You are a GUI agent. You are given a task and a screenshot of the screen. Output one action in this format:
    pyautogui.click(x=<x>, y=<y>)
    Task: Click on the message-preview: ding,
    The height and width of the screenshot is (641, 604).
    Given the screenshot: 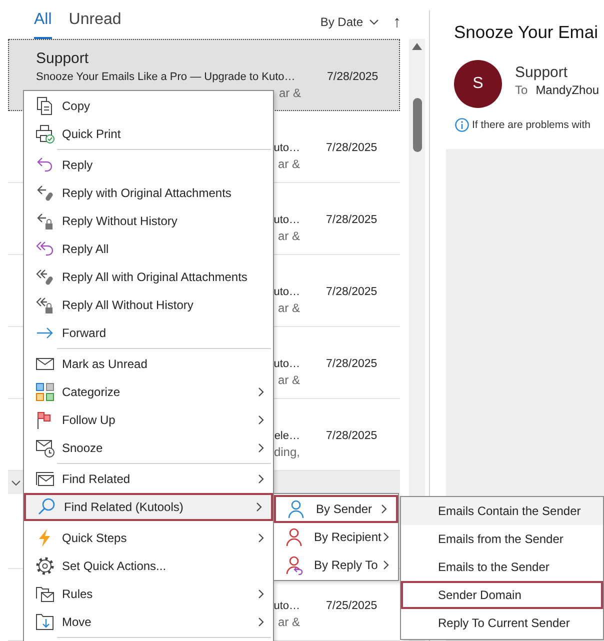 What is the action you would take?
    pyautogui.click(x=287, y=452)
    